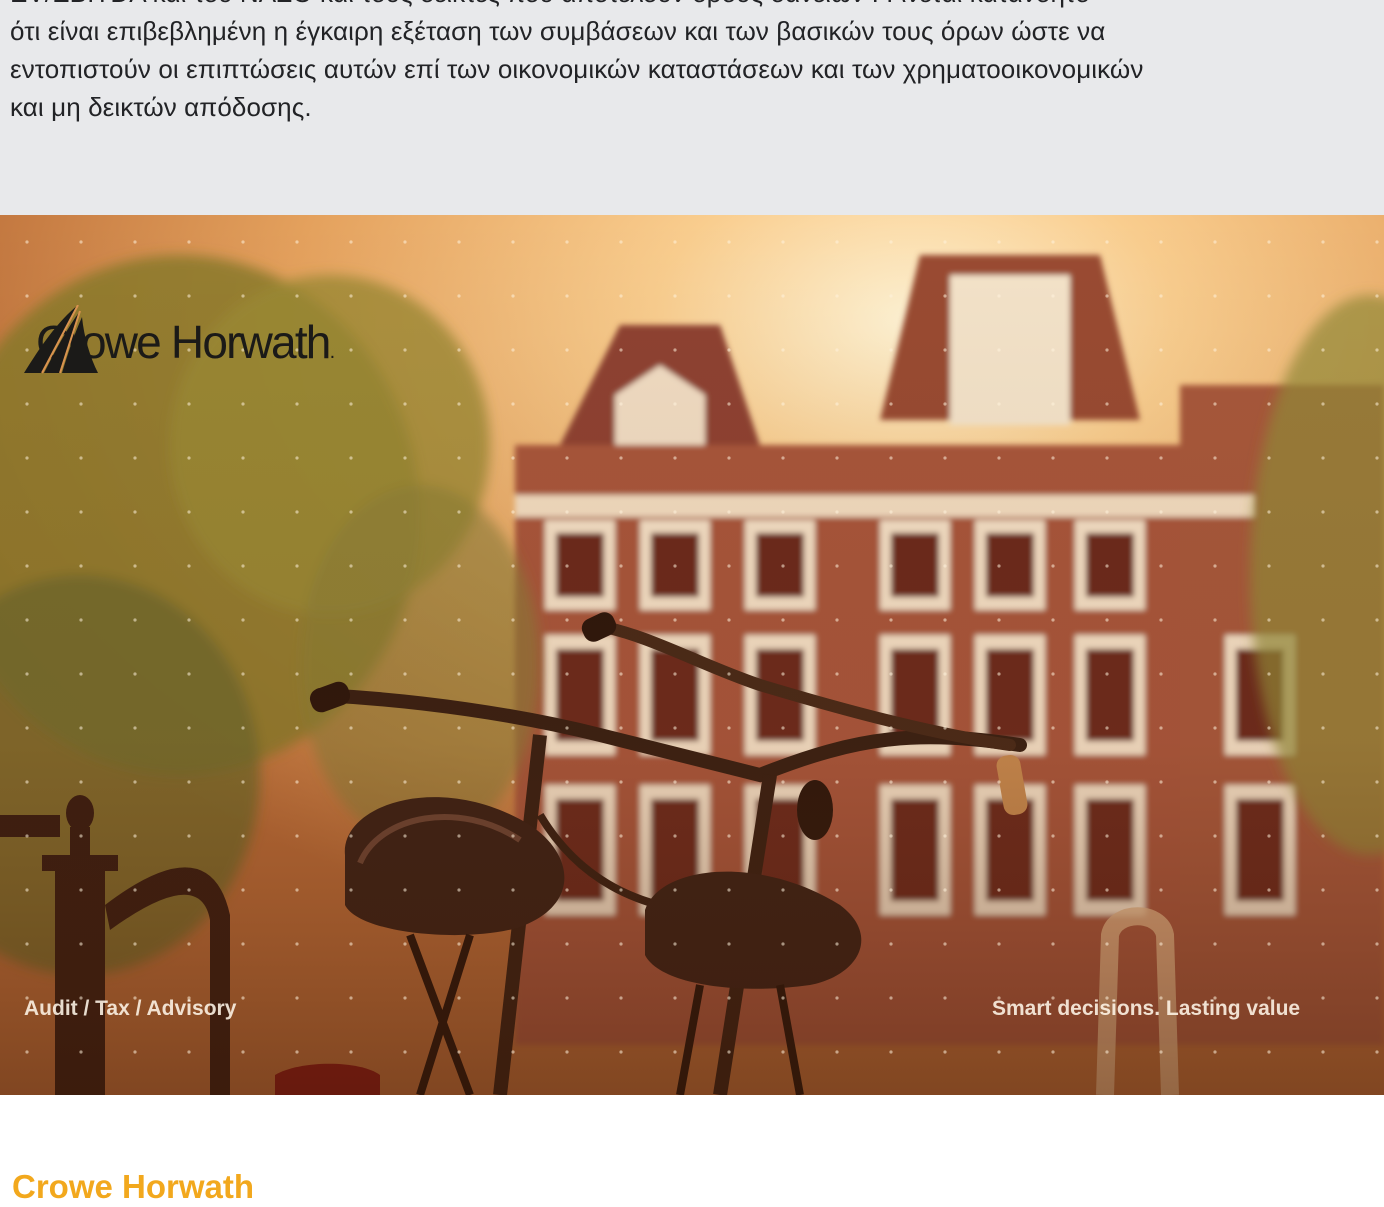 The width and height of the screenshot is (1384, 1207). What do you see at coordinates (161, 107) in the screenshot?
I see `intro-line: και μη δεικτών απόδοσης.` at bounding box center [161, 107].